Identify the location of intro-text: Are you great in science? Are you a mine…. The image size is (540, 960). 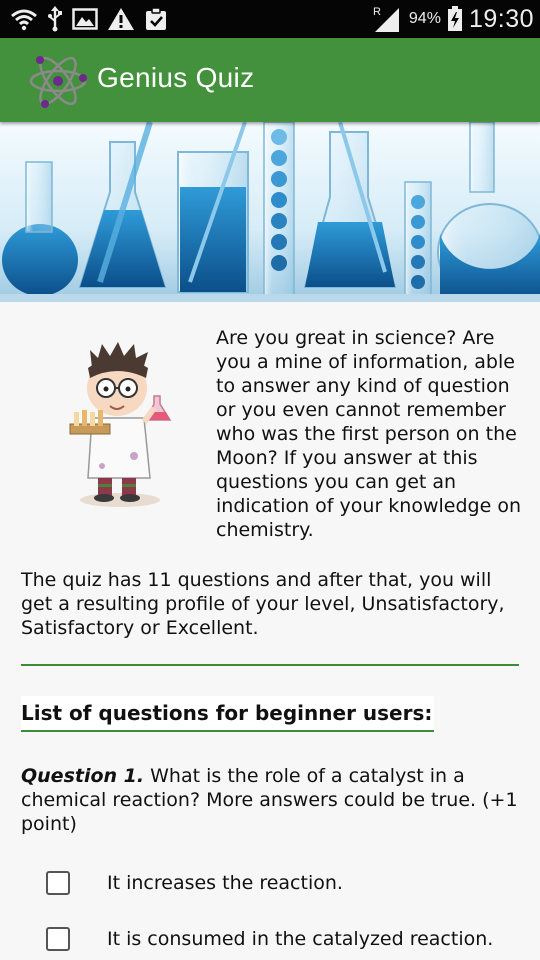
(368, 434).